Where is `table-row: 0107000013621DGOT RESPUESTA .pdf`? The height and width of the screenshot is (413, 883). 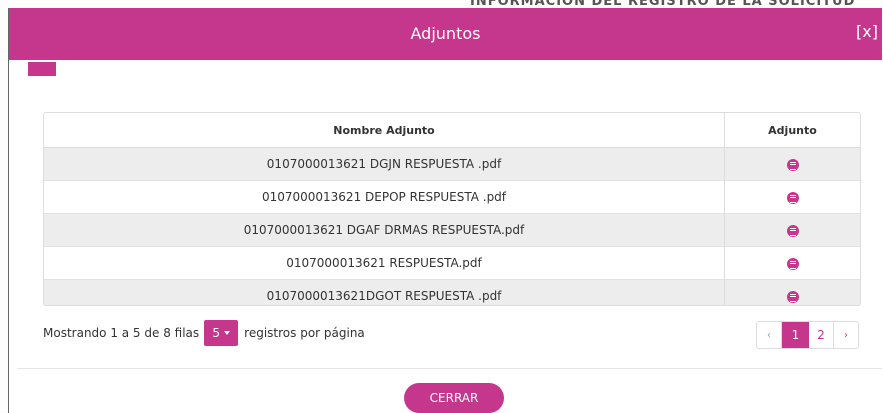
table-row: 0107000013621DGOT RESPUESTA .pdf is located at coordinates (452, 292).